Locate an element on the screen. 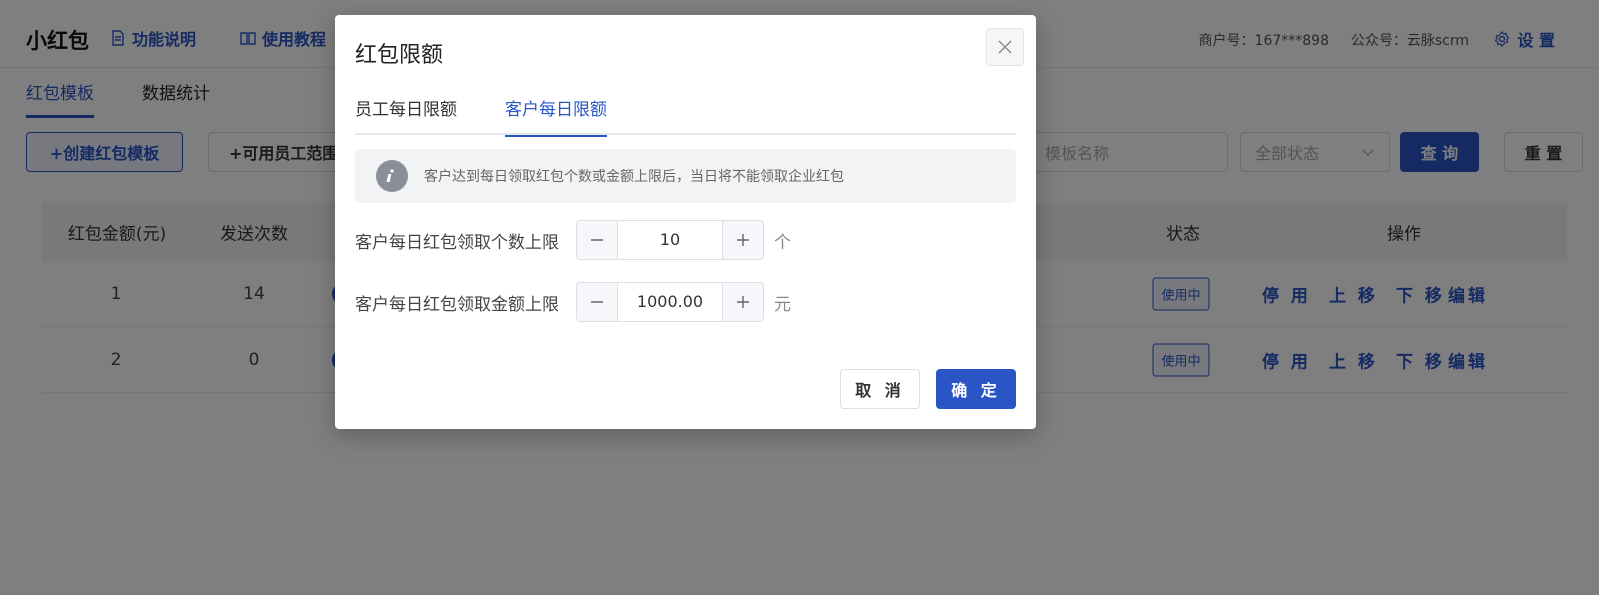 This screenshot has width=1599, height=595. dialog-footer: 取 消 确 定 is located at coordinates (928, 389).